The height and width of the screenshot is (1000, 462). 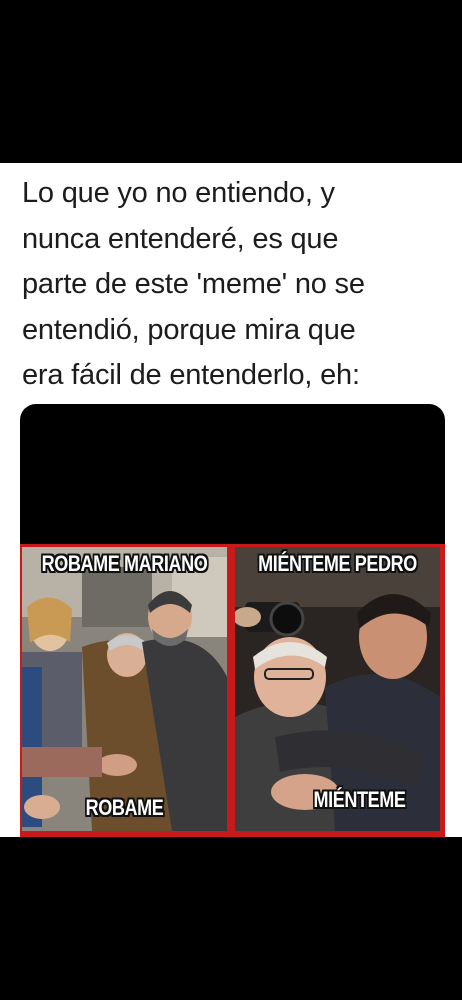 I want to click on post-text-line: era fácil de entenderlo, eh:, so click(x=191, y=375).